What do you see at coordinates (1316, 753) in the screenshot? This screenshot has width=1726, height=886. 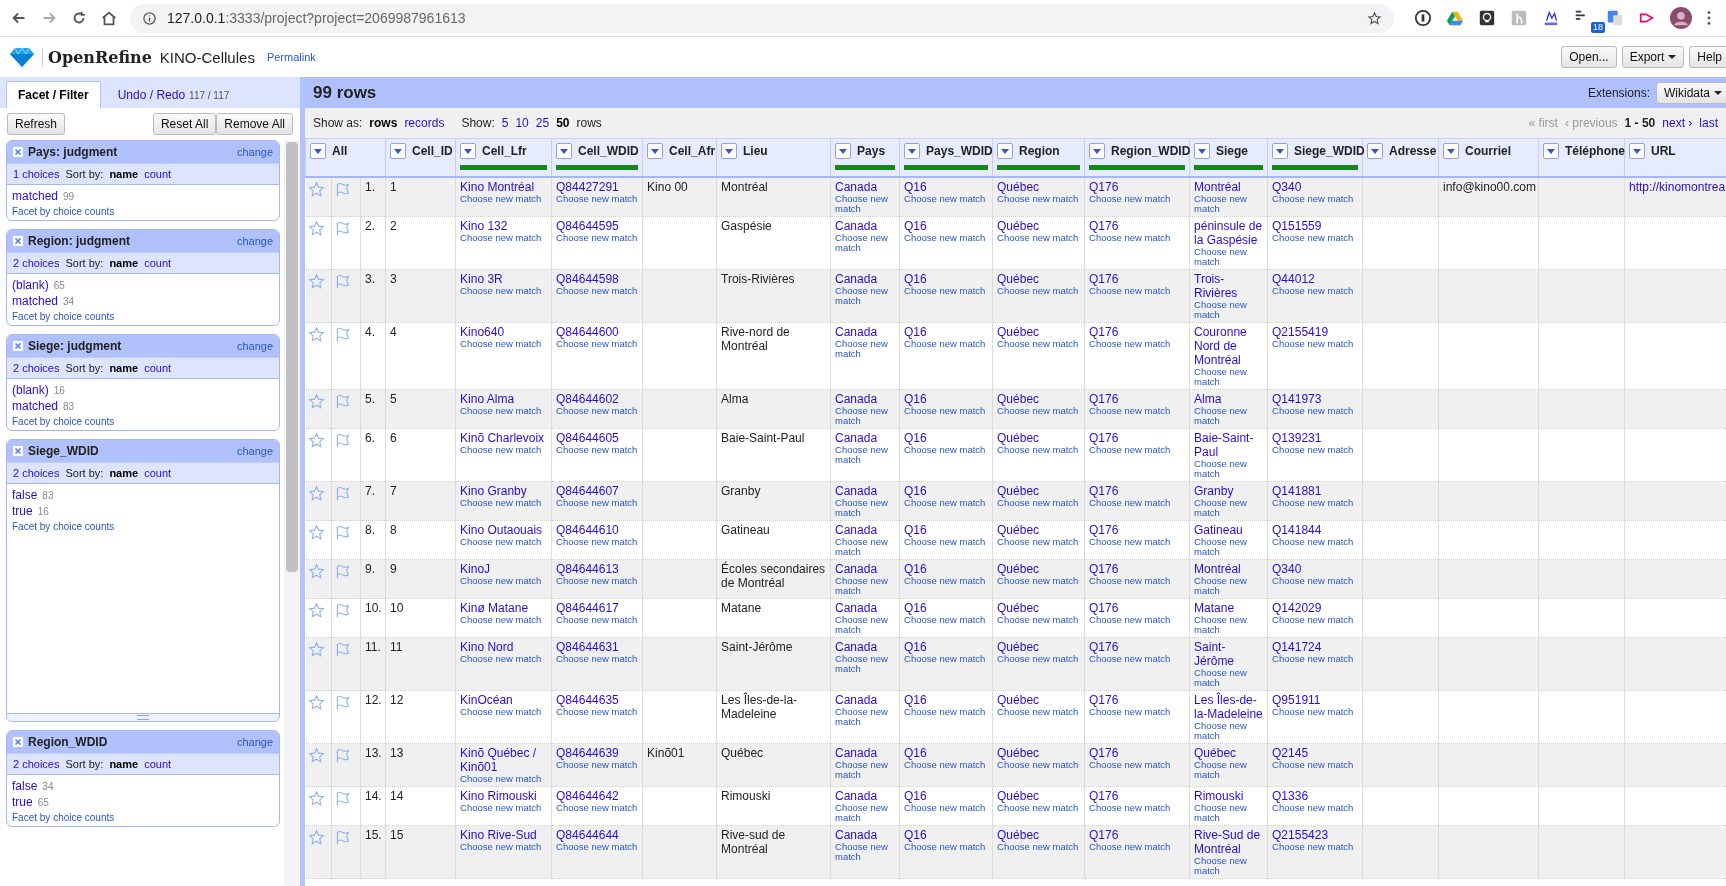 I see `match-link: Q2145` at bounding box center [1316, 753].